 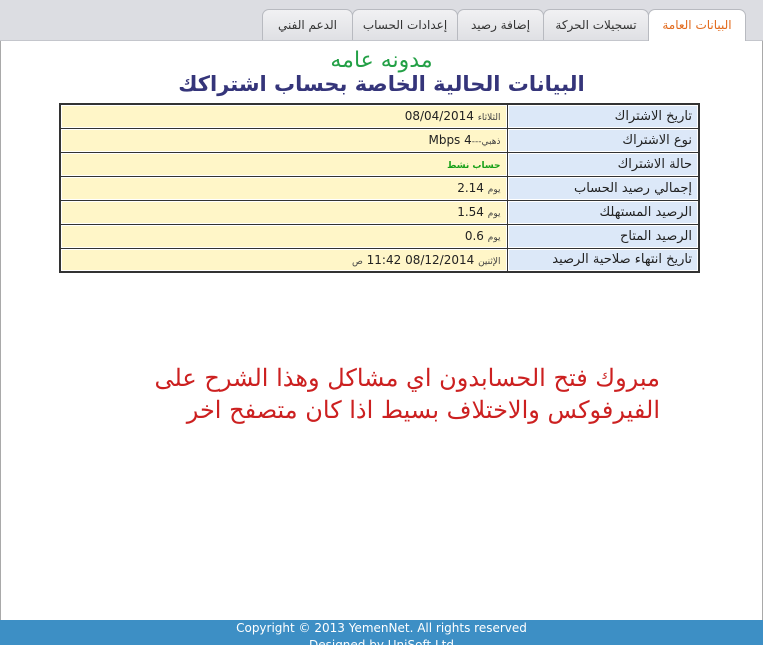 What do you see at coordinates (474, 236) in the screenshot?
I see `available-balance-value: 0.6` at bounding box center [474, 236].